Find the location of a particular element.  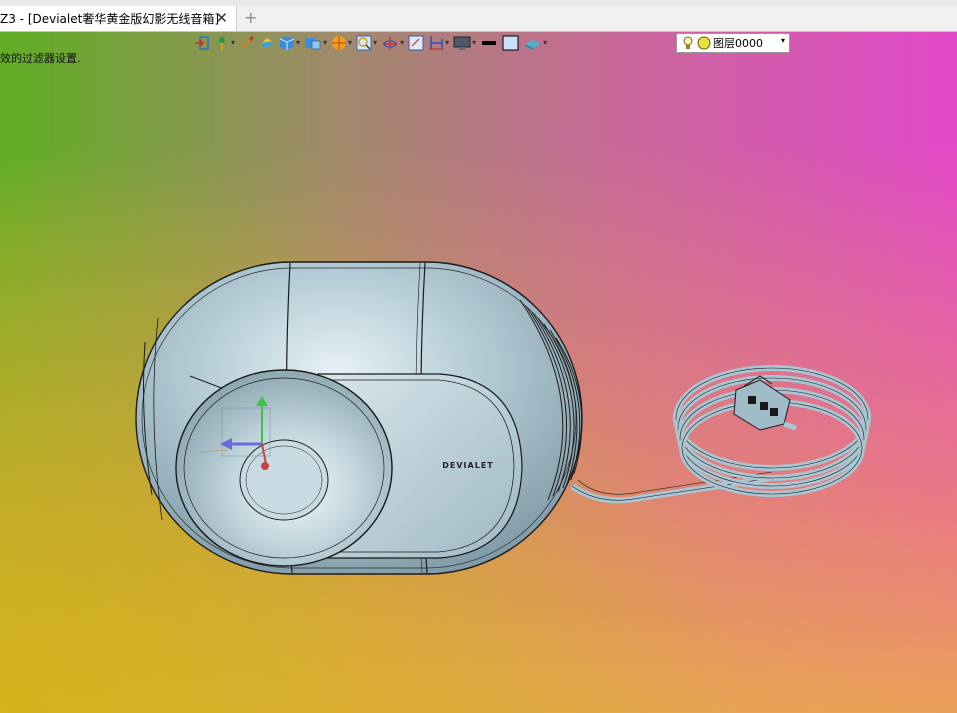

zoom-button: ▾ is located at coordinates (366, 43).